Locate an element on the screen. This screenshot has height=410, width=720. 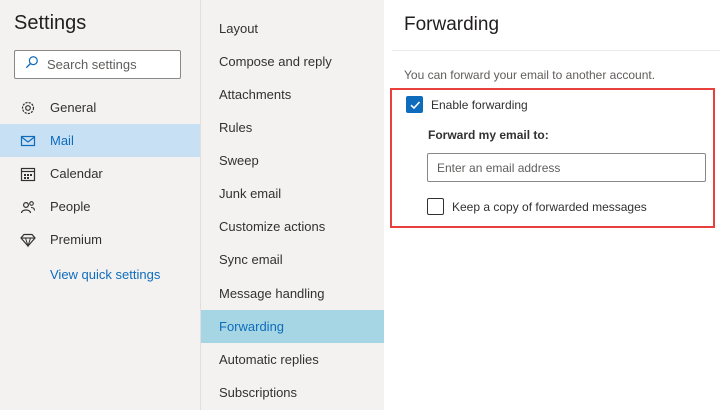
subnav-rules: Rules is located at coordinates (293, 127).